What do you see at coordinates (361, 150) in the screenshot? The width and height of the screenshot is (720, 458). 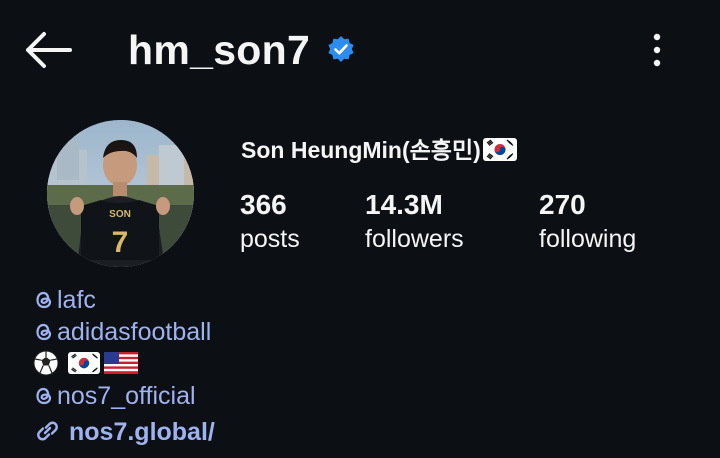 I see `display-name-text: Son HeungMin(손흥민)` at bounding box center [361, 150].